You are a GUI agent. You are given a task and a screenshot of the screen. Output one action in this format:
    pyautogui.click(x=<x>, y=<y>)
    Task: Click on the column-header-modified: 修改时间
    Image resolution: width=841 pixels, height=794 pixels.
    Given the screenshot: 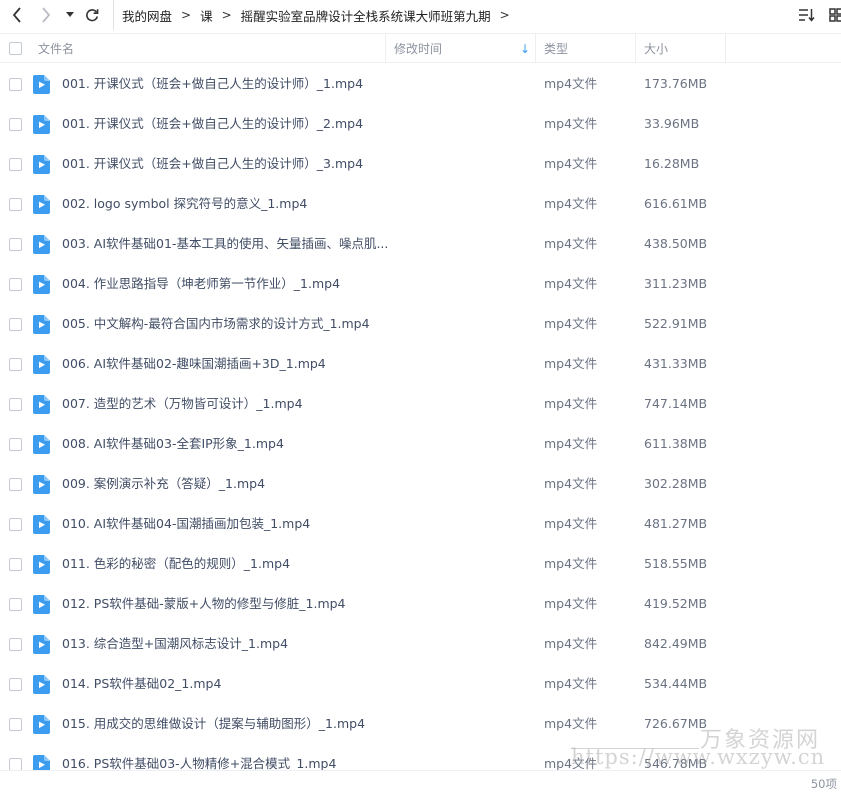 What is the action you would take?
    pyautogui.click(x=418, y=48)
    